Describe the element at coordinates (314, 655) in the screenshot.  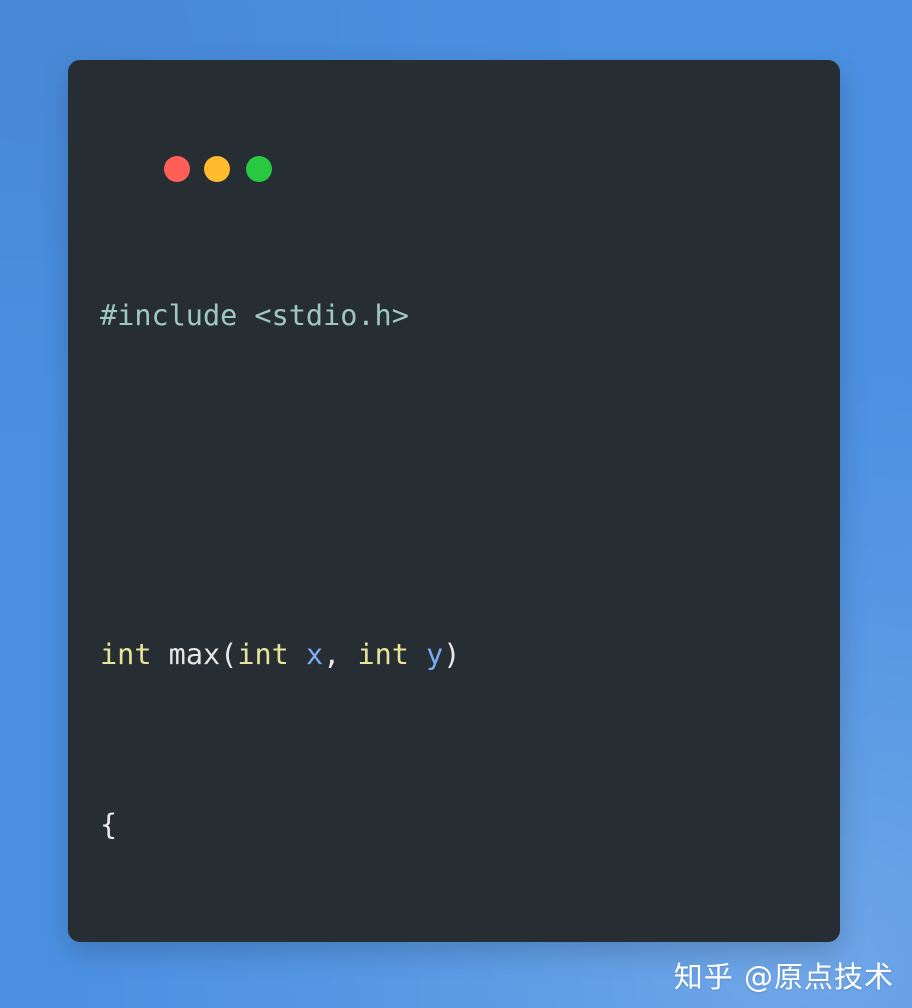
I see `param-x: x` at that location.